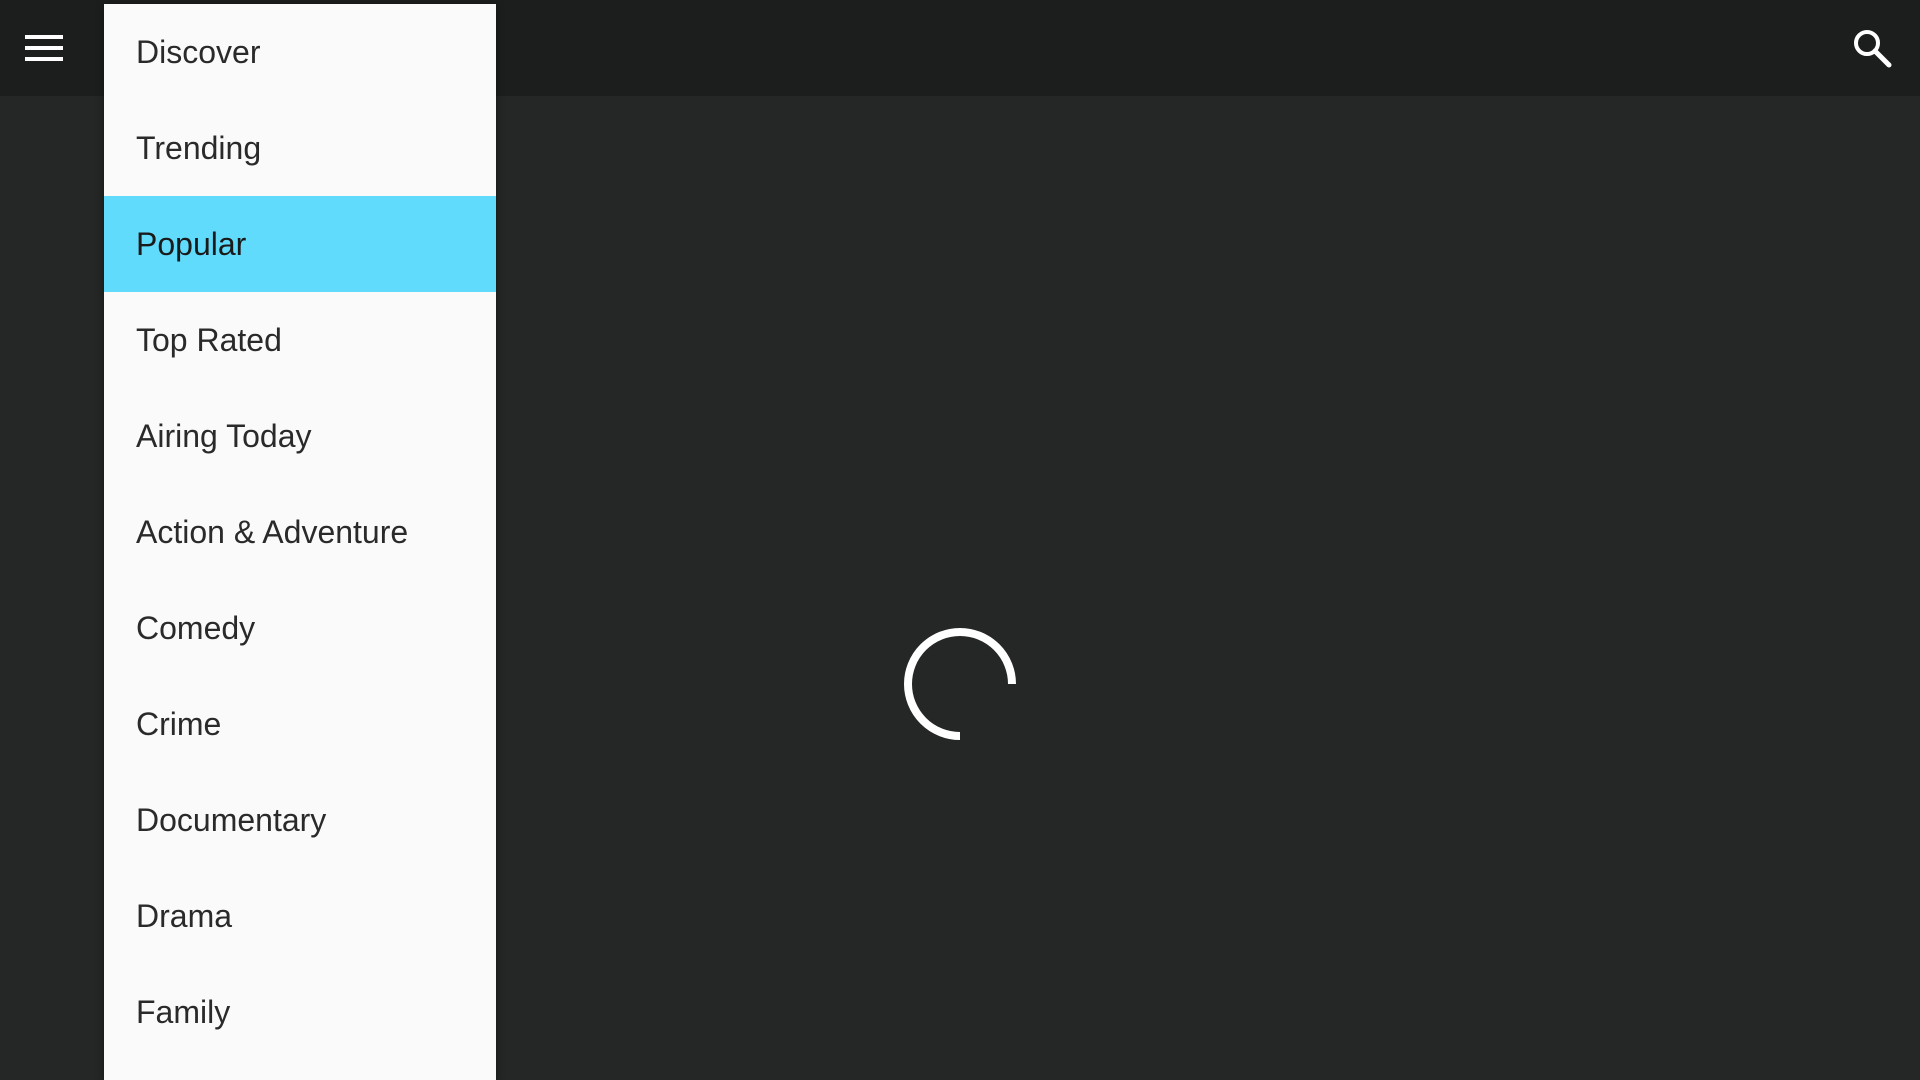 This screenshot has width=1920, height=1080. Describe the element at coordinates (300, 532) in the screenshot. I see `menu-item-action-adventure: Action & Adventure` at that location.